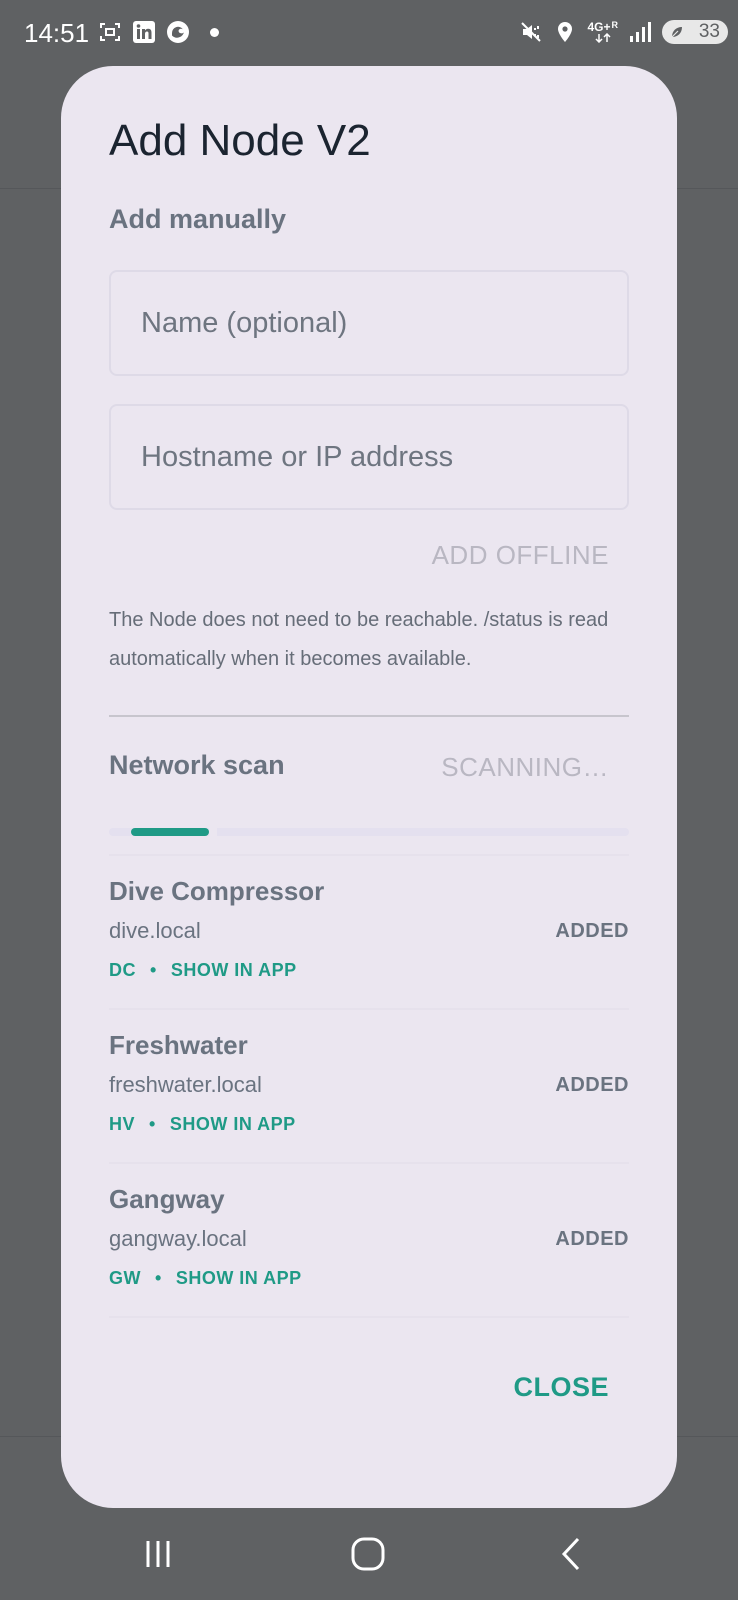 The height and width of the screenshot is (1600, 738). I want to click on node-meta: DC • SHOW IN APP, so click(203, 970).